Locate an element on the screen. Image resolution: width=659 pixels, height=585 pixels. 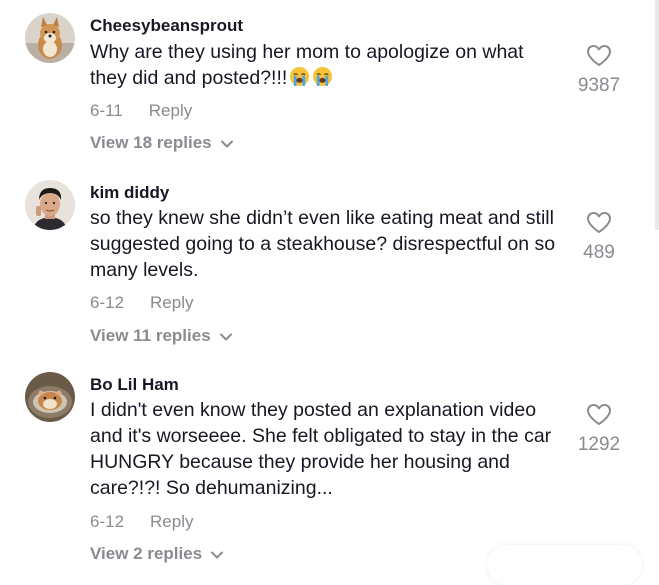
floating-pill-overlay is located at coordinates (564, 565).